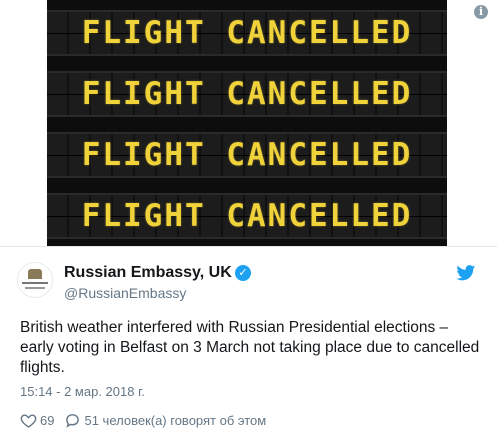  I want to click on tweet-actions: 69 51 человек(а) говорят об этом, so click(148, 420).